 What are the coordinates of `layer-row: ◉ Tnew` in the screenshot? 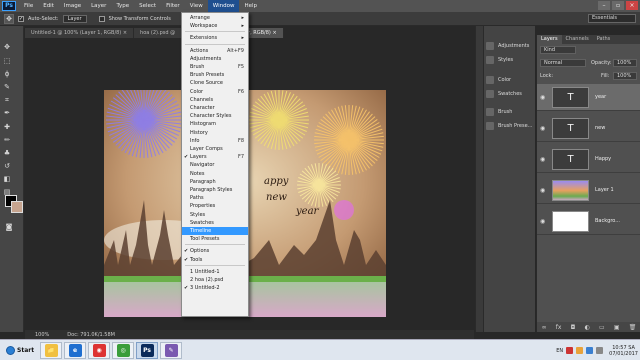 It's located at (588, 128).